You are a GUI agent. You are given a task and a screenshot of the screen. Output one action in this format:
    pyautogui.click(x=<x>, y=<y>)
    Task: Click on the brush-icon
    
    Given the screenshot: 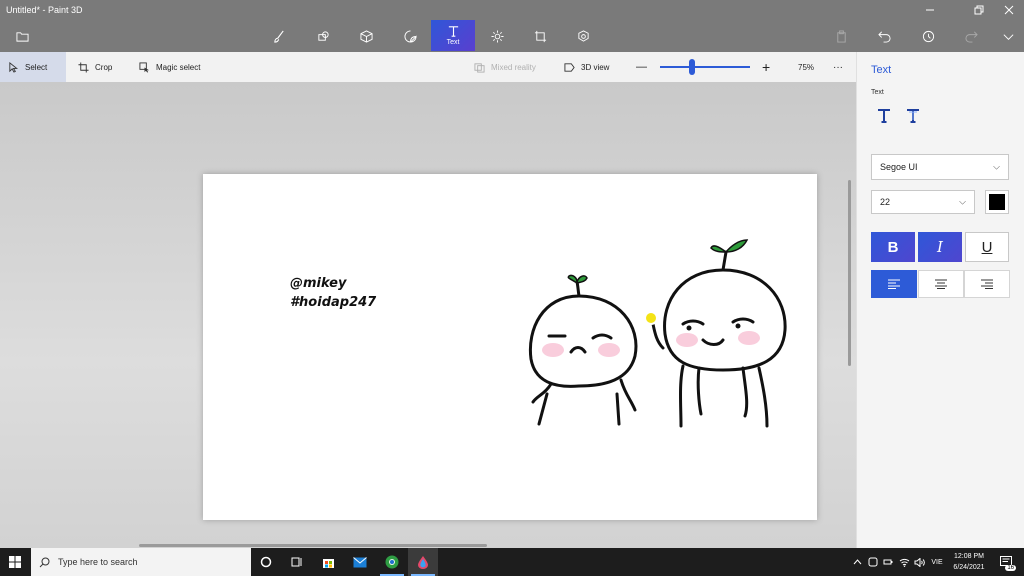 What is the action you would take?
    pyautogui.click(x=278, y=36)
    